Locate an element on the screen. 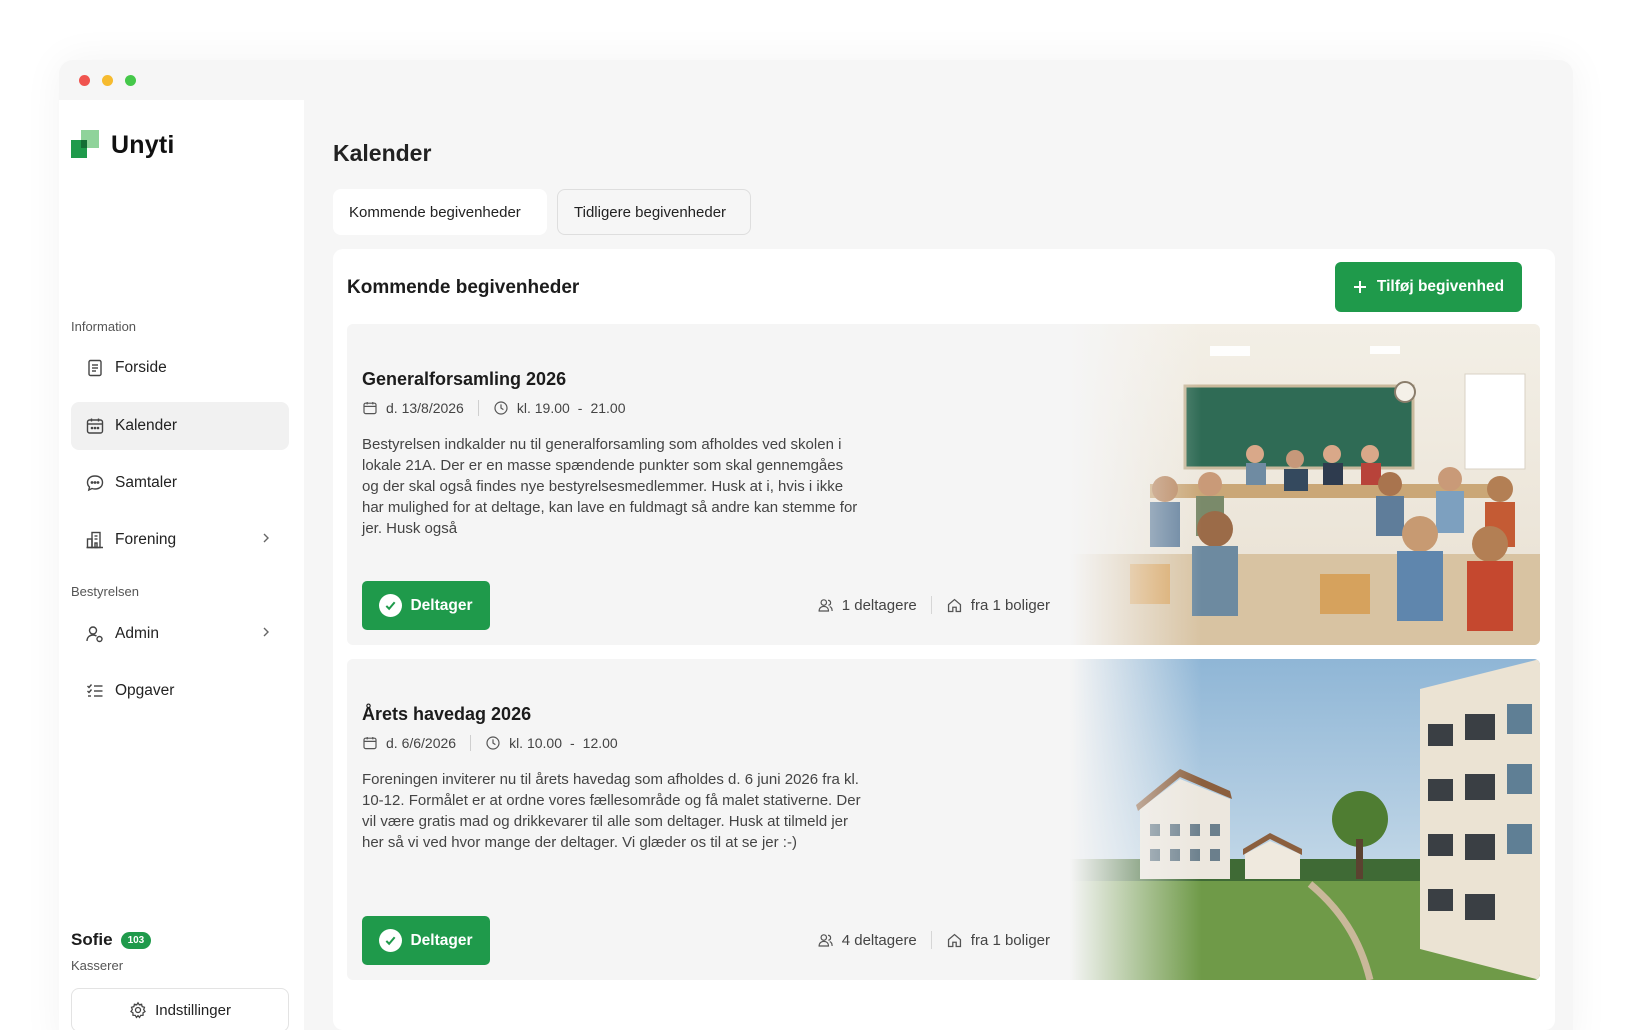 The image size is (1632, 1030). event-time-from: kl. 19.00 is located at coordinates (543, 408).